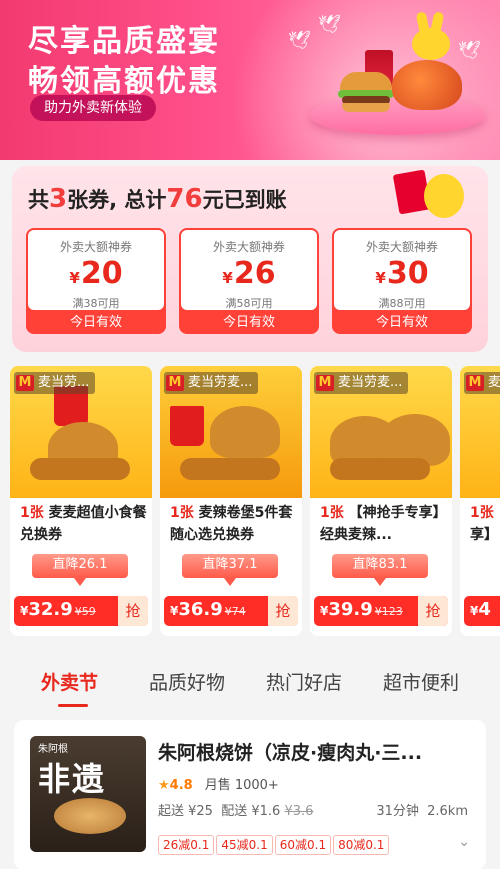  What do you see at coordinates (187, 681) in the screenshot?
I see `tab-quality-goods: 品质好物` at bounding box center [187, 681].